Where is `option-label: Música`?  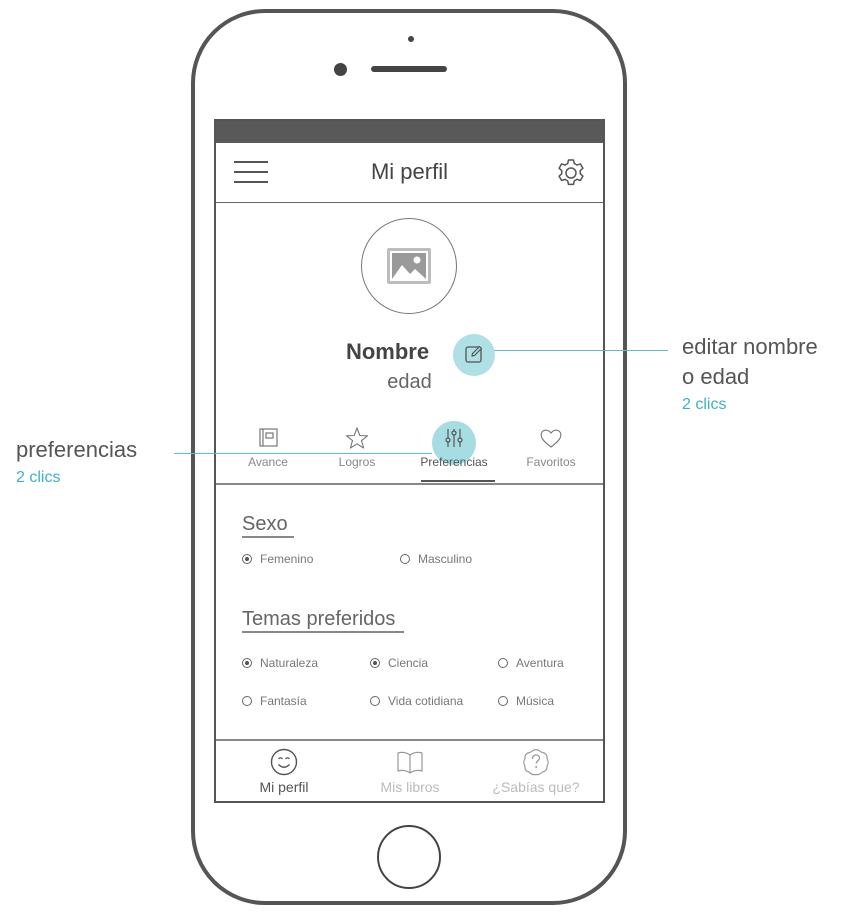
option-label: Música is located at coordinates (535, 701).